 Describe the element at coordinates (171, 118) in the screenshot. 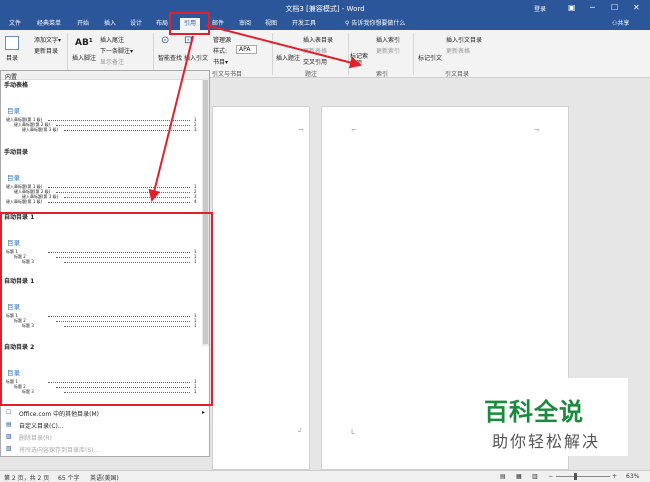

I see `annotation-arrow-down` at that location.